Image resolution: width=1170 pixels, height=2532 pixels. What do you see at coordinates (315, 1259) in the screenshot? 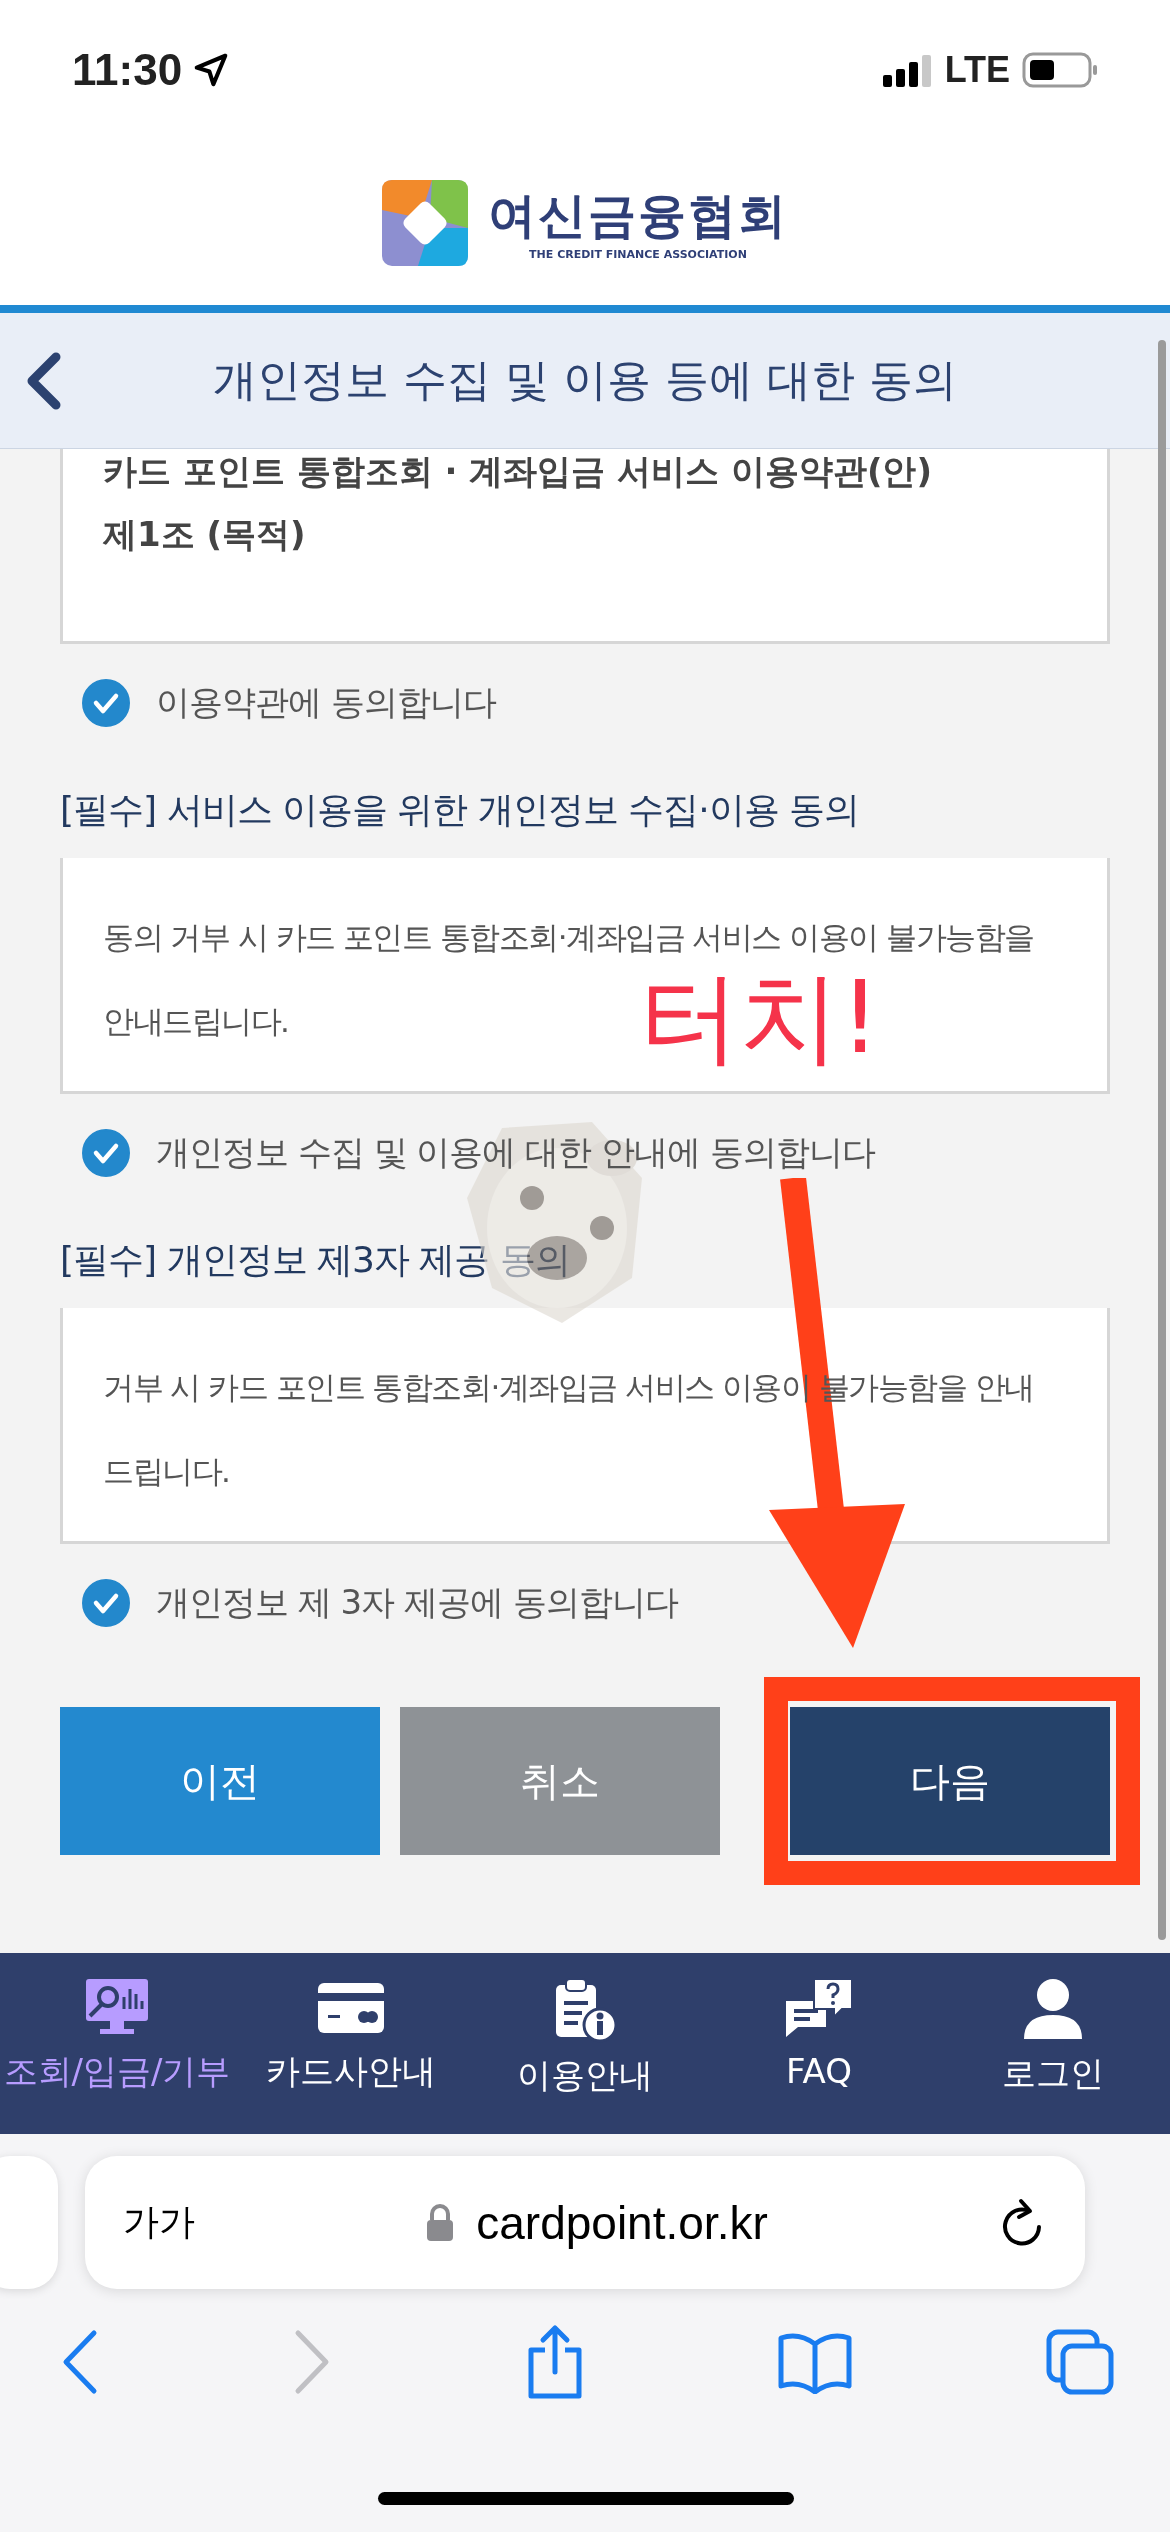
I see `section-title: [필수] 개인정보 제3자 제공 동의` at bounding box center [315, 1259].